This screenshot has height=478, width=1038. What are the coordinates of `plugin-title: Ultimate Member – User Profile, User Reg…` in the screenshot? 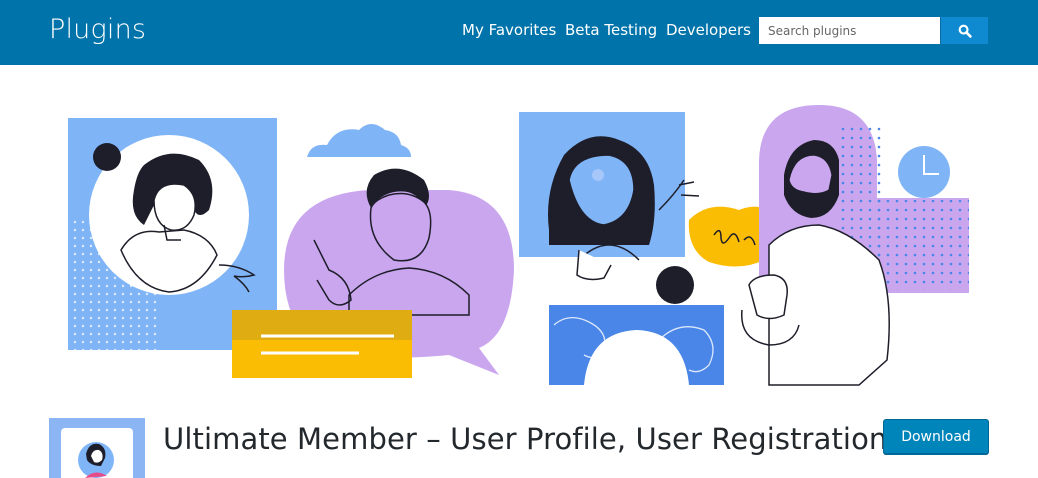 It's located at (530, 439).